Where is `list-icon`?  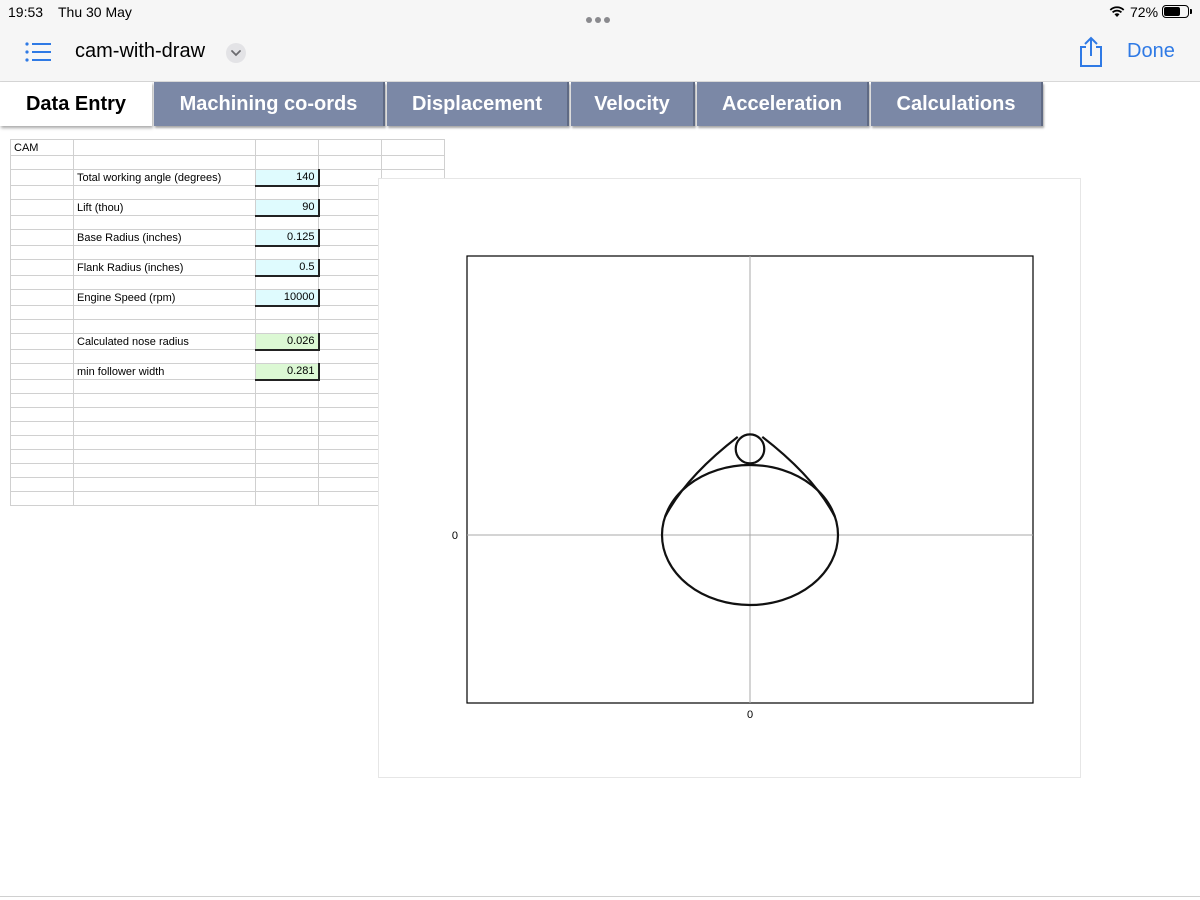
list-icon is located at coordinates (38, 52).